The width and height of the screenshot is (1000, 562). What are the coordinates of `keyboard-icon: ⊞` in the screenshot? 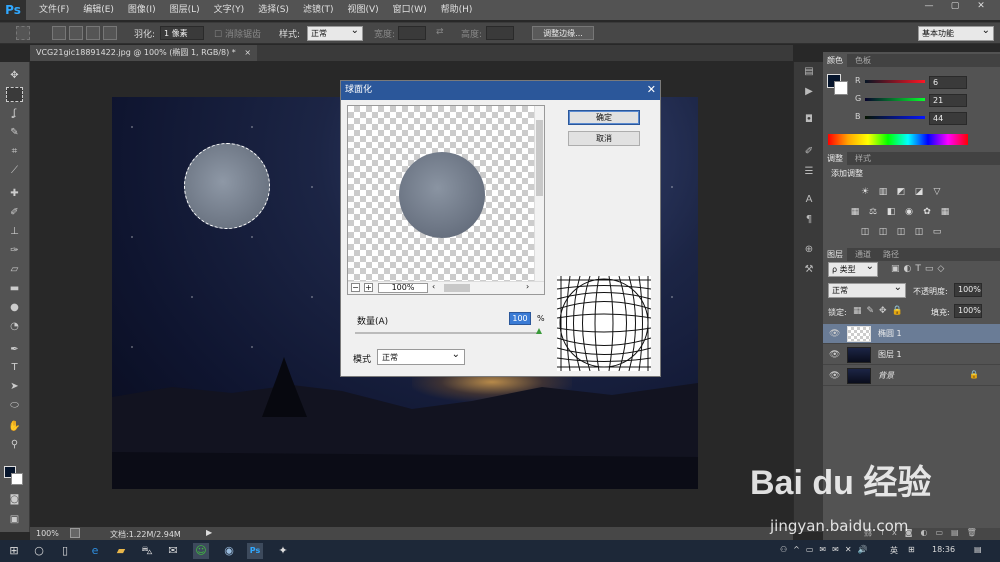 It's located at (911, 549).